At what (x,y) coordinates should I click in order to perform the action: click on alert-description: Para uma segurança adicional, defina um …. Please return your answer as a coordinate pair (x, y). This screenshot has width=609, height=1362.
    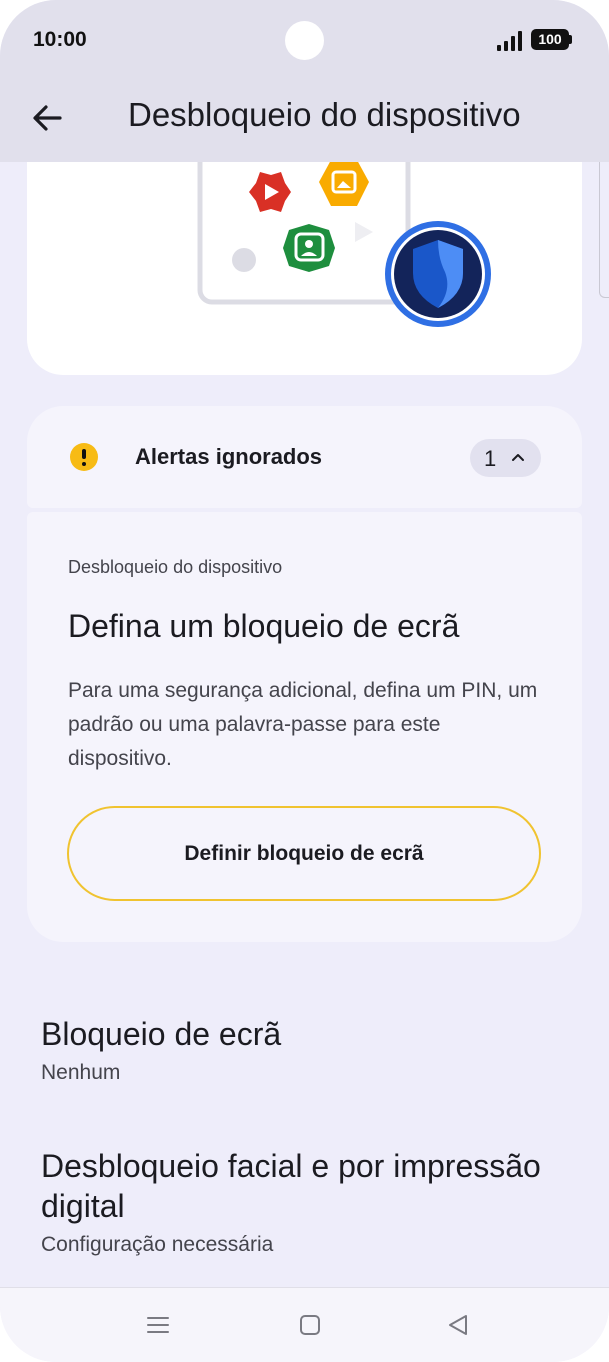
    Looking at the image, I should click on (303, 724).